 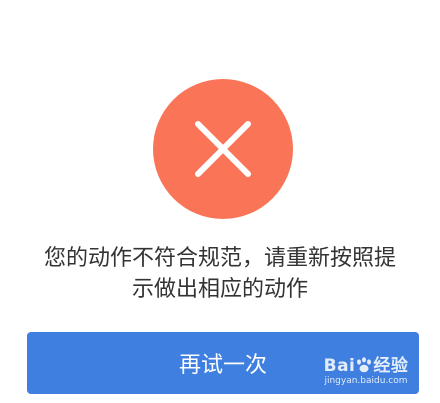 What do you see at coordinates (339, 366) in the screenshot?
I see `watermark-brand: Bai` at bounding box center [339, 366].